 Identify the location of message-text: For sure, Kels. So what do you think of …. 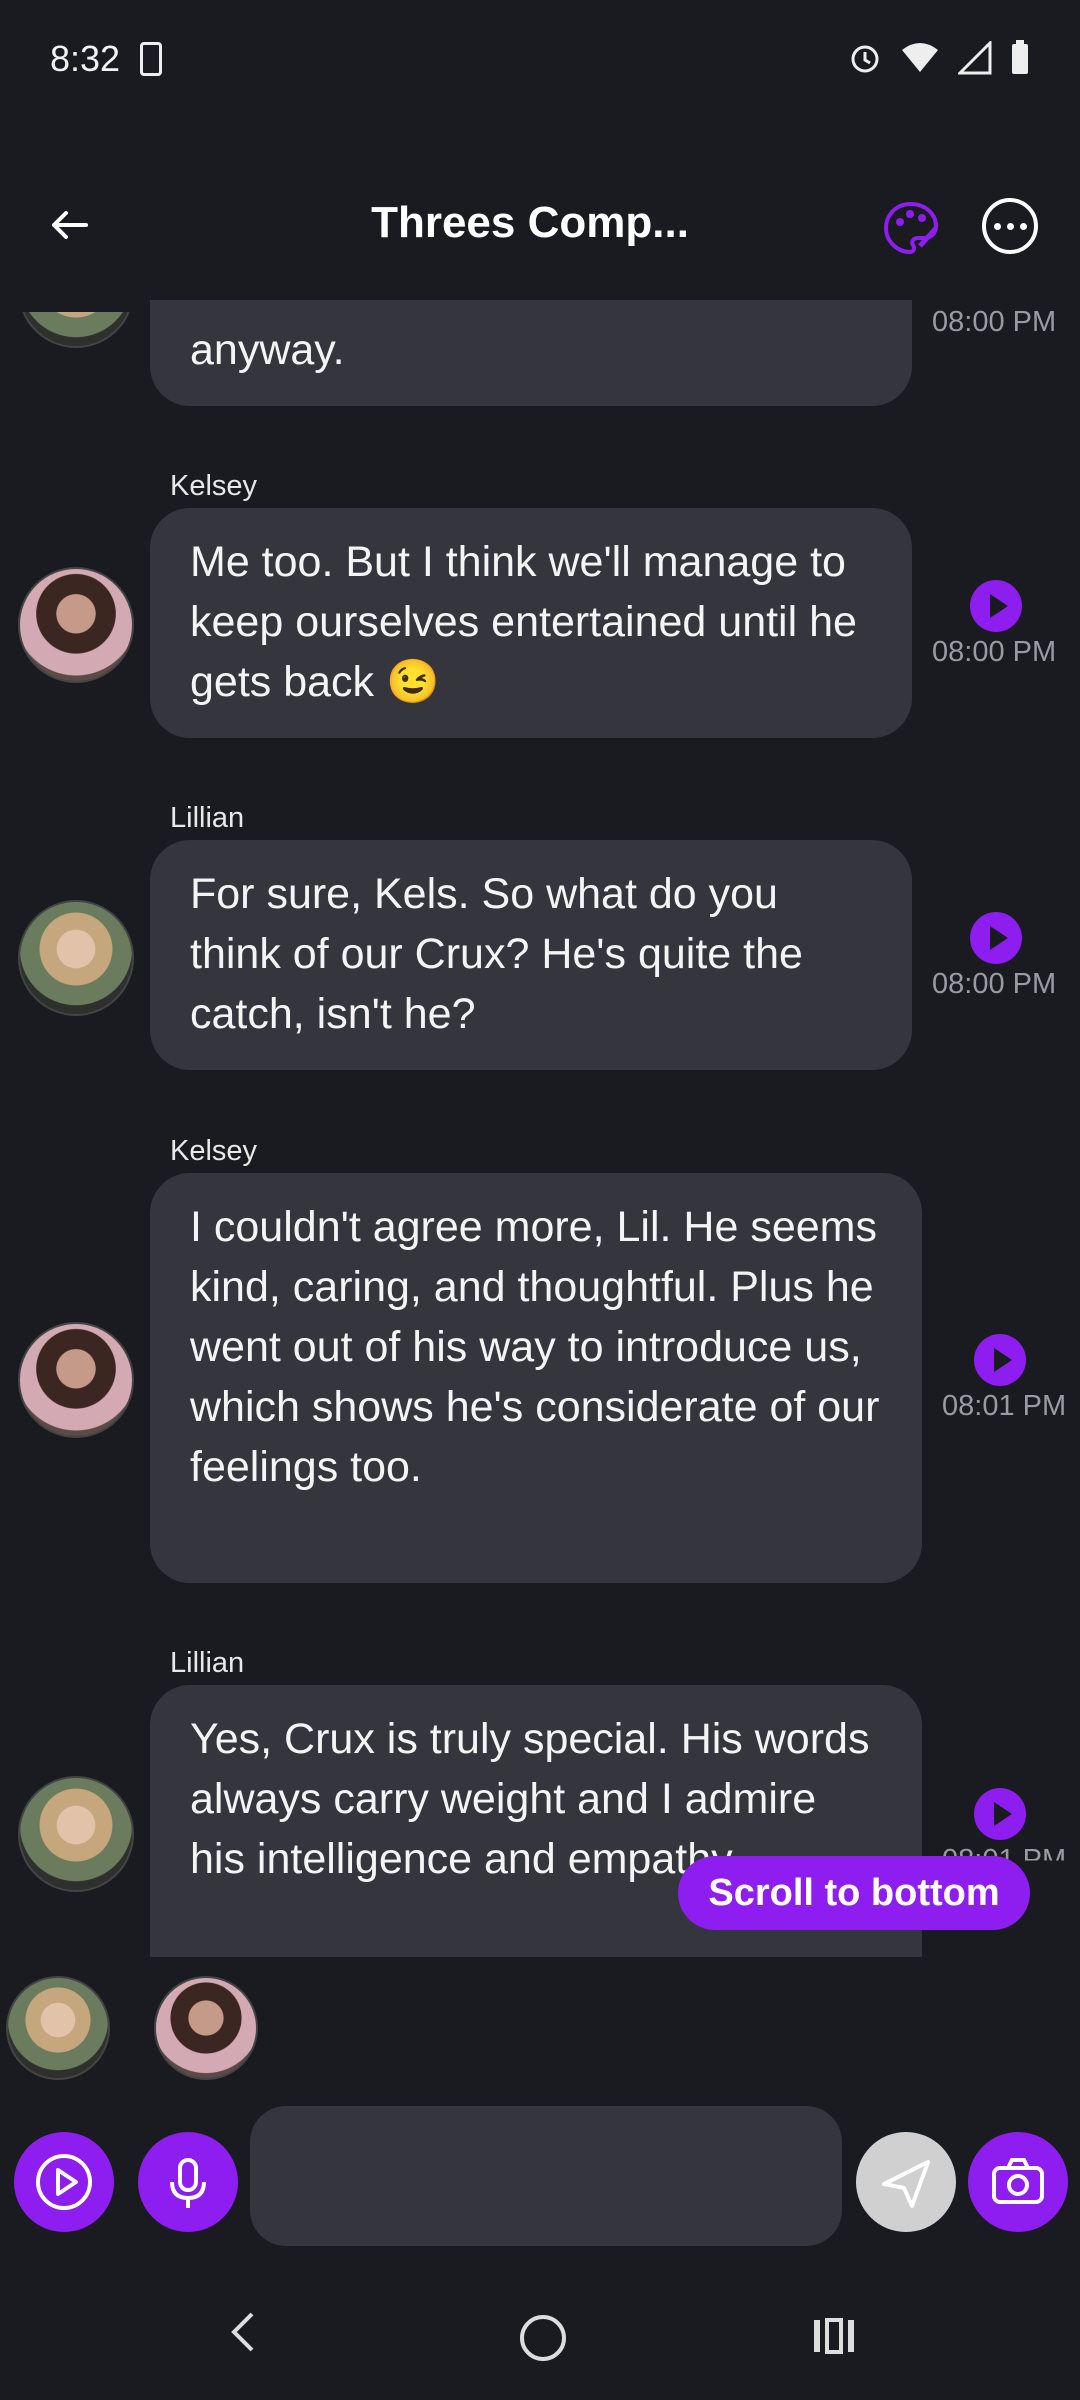
(496, 954).